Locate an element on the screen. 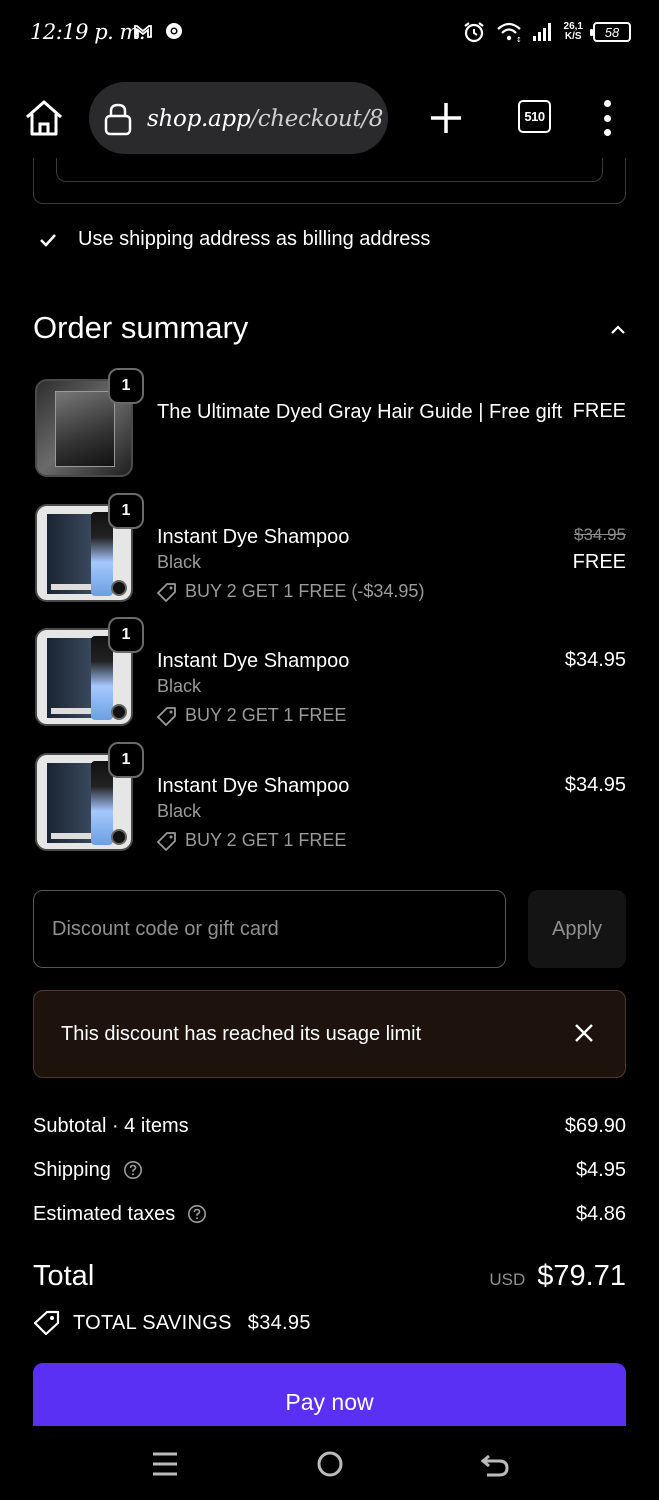  home-nav-icon is located at coordinates (330, 1464).